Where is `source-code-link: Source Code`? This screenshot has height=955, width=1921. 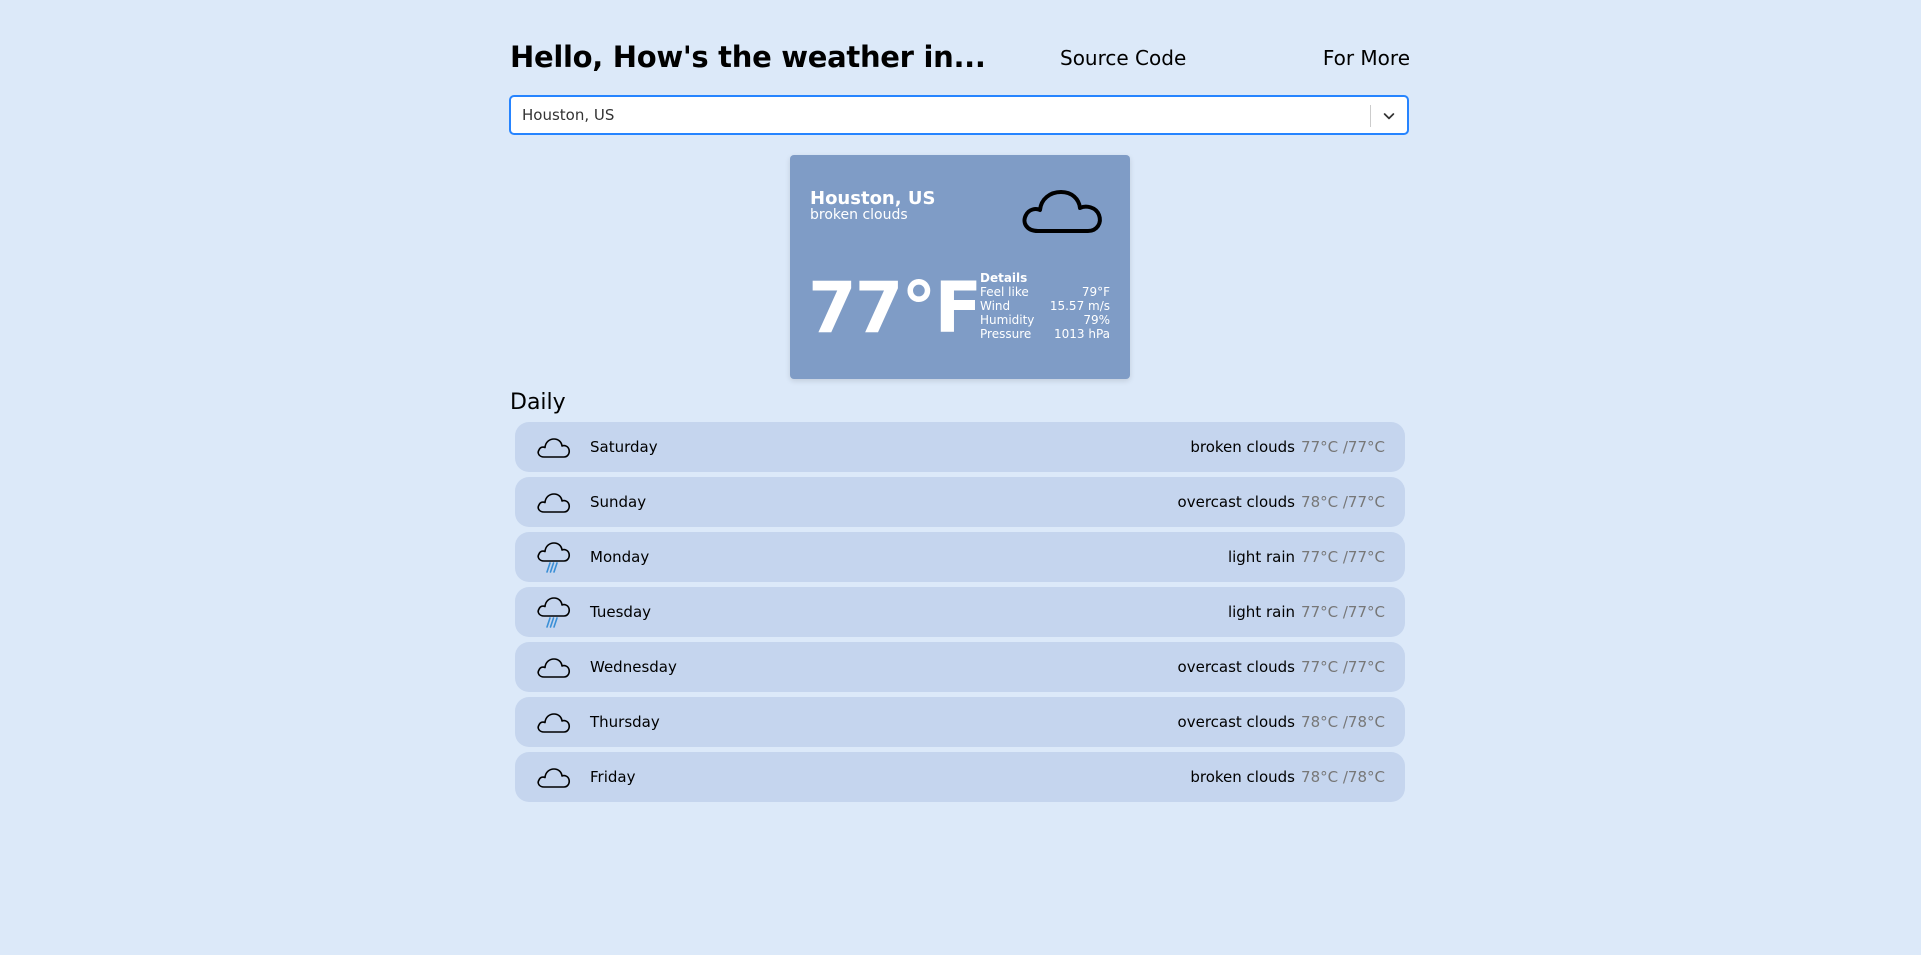
source-code-link: Source Code is located at coordinates (1123, 58).